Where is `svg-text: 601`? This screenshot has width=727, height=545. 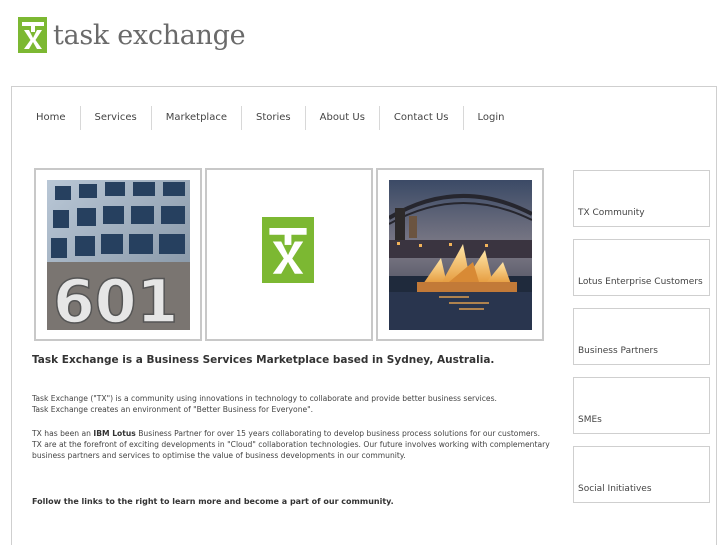
svg-text: 601 is located at coordinates (115, 298).